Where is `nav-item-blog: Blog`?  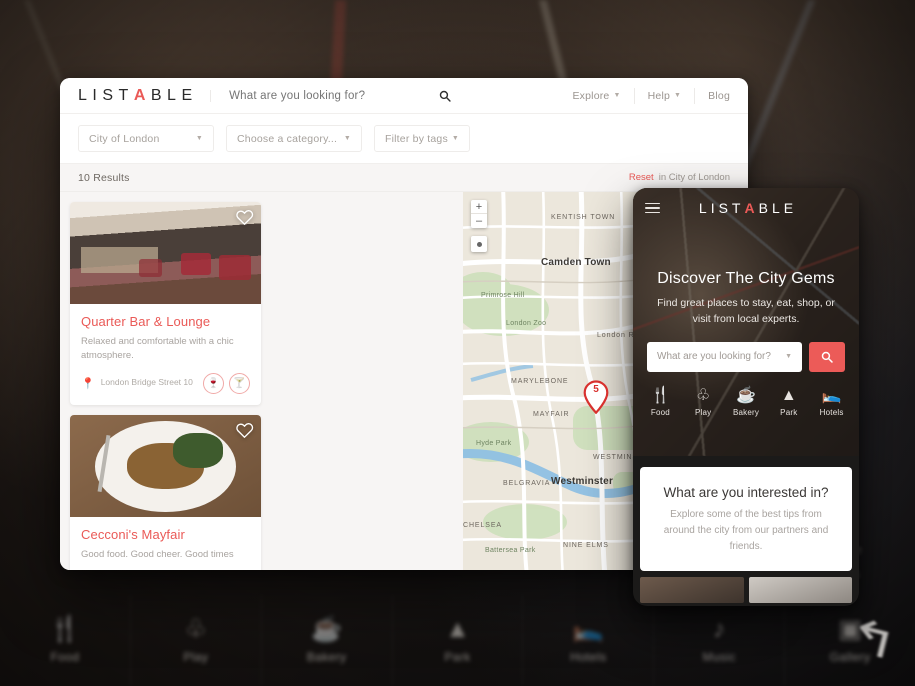
nav-item-blog: Blog is located at coordinates (712, 96).